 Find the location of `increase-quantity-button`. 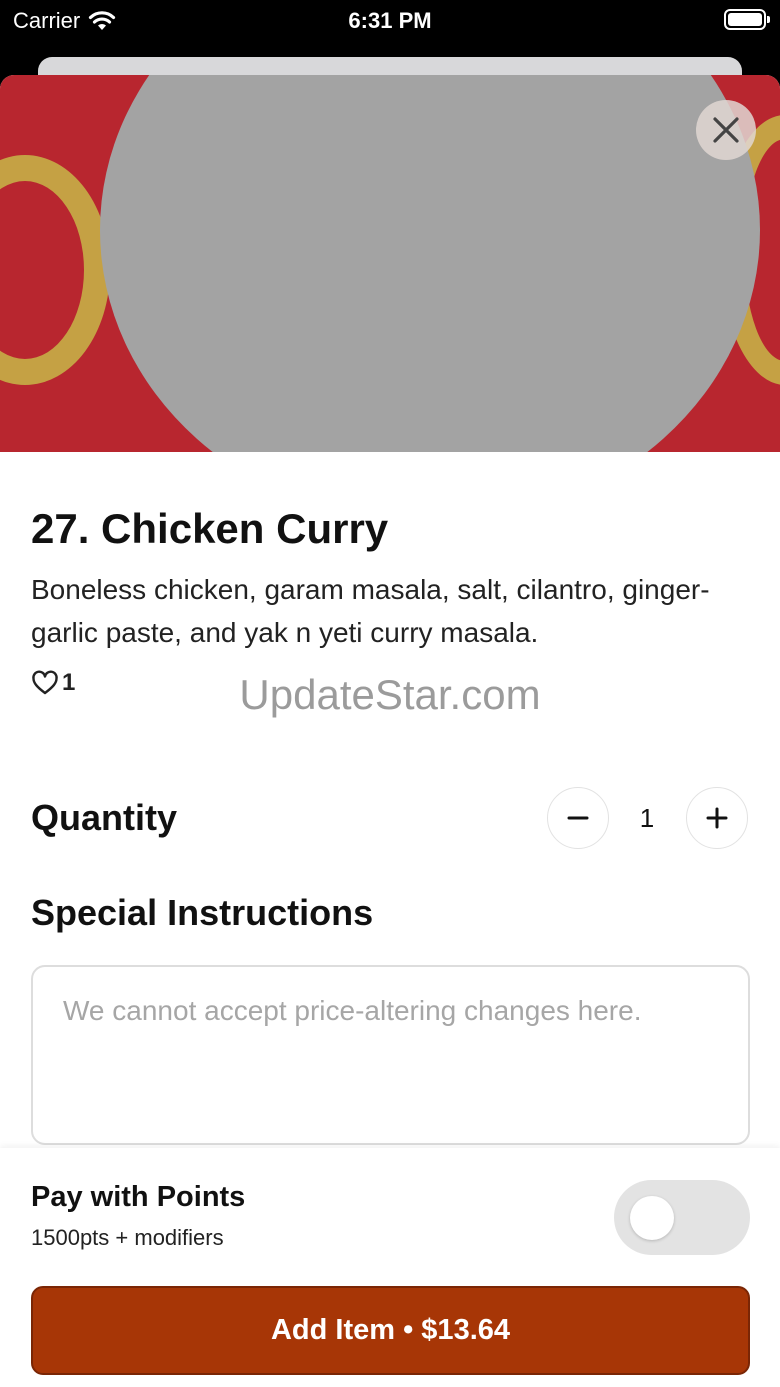

increase-quantity-button is located at coordinates (717, 818).